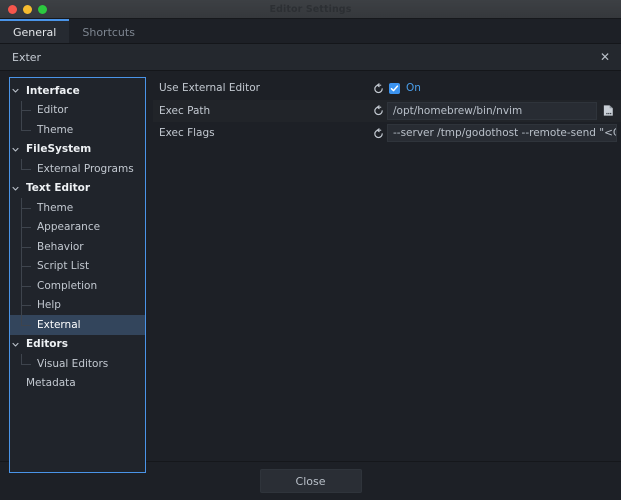 This screenshot has height=500, width=621. What do you see at coordinates (35, 31) in the screenshot?
I see `tab-general: General` at bounding box center [35, 31].